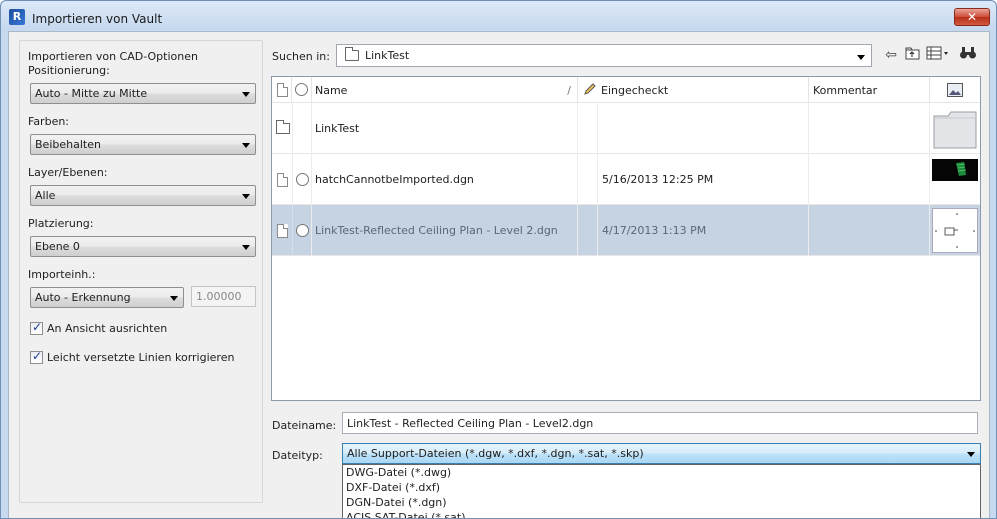 The width and height of the screenshot is (997, 519). What do you see at coordinates (304, 425) in the screenshot?
I see `filename-label: Dateiname:` at bounding box center [304, 425].